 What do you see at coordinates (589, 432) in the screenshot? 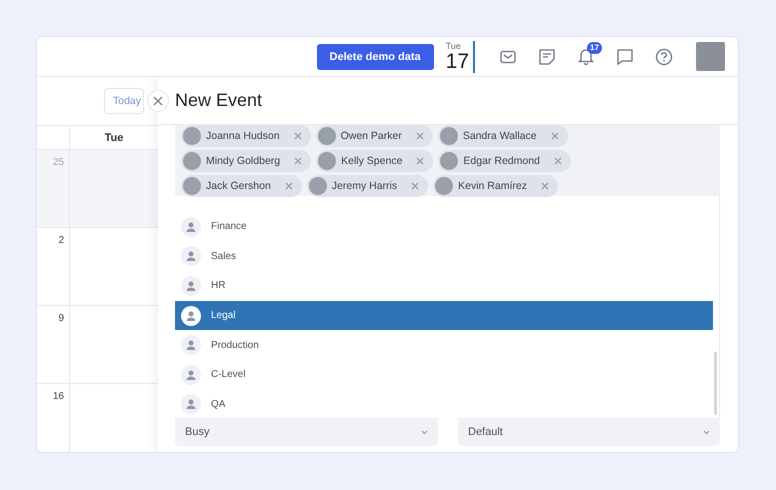
I see `reminder-select: Default` at bounding box center [589, 432].